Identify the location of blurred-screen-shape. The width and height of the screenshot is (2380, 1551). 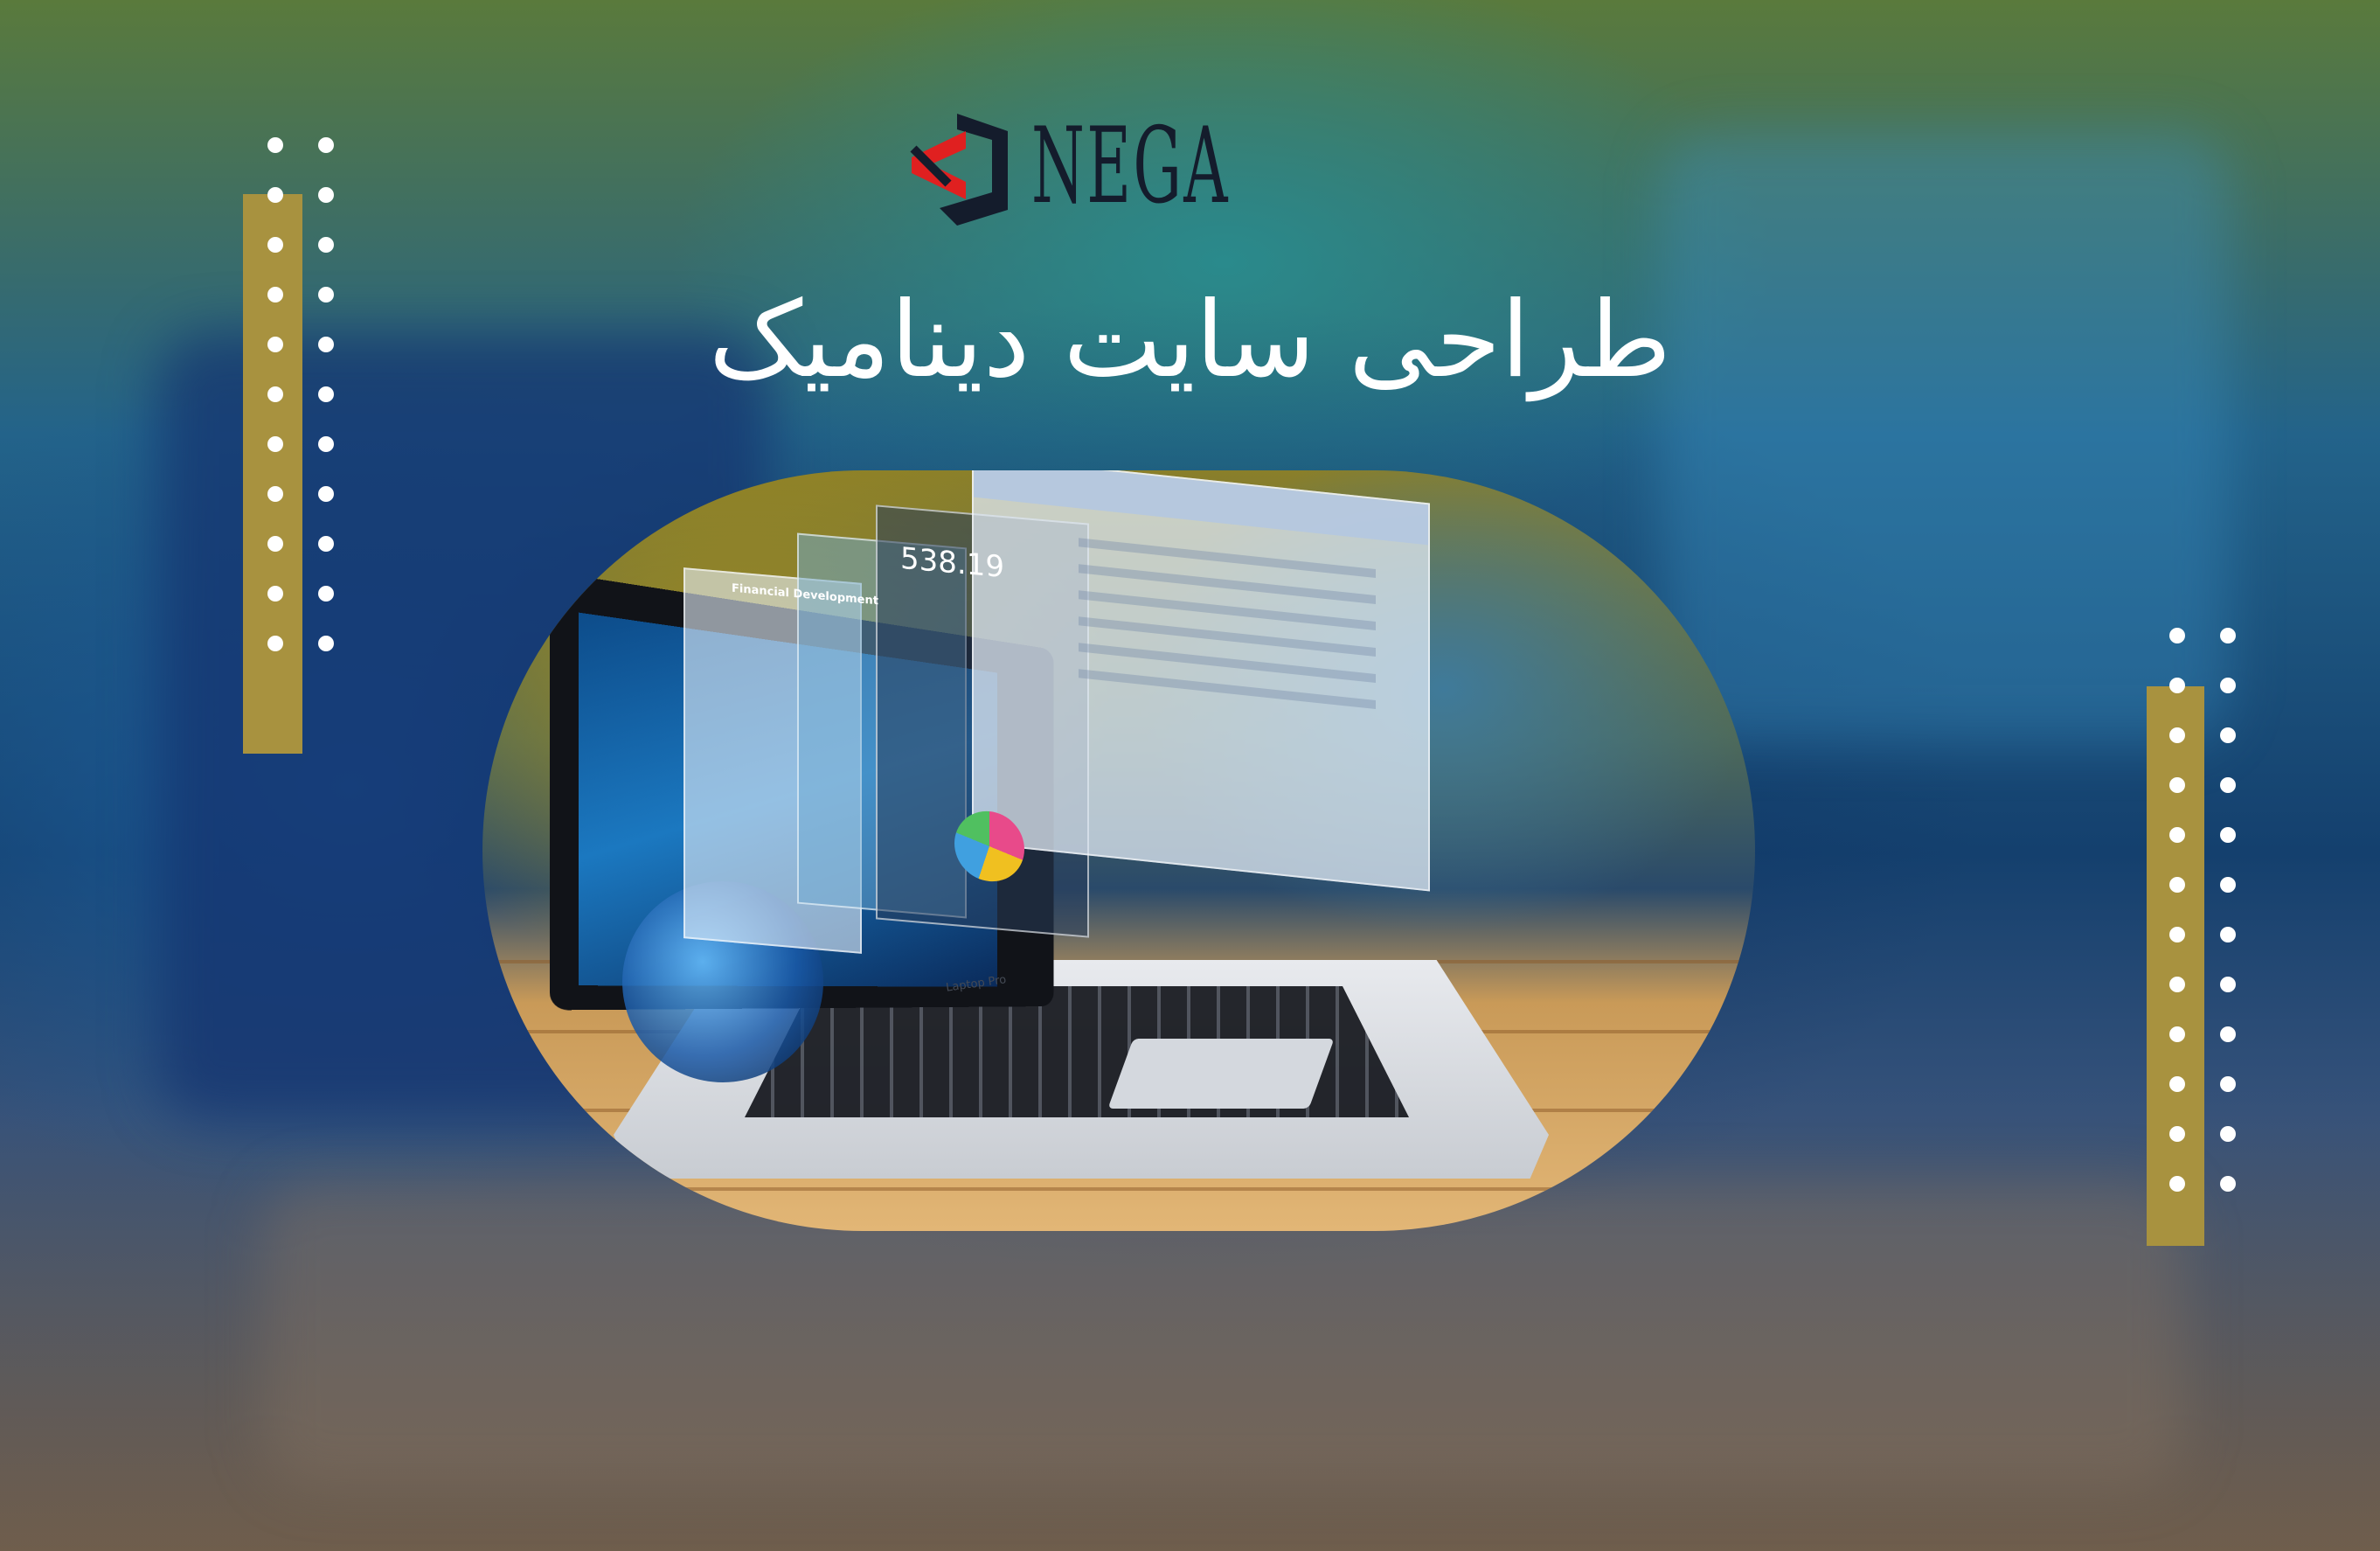
(1945, 437).